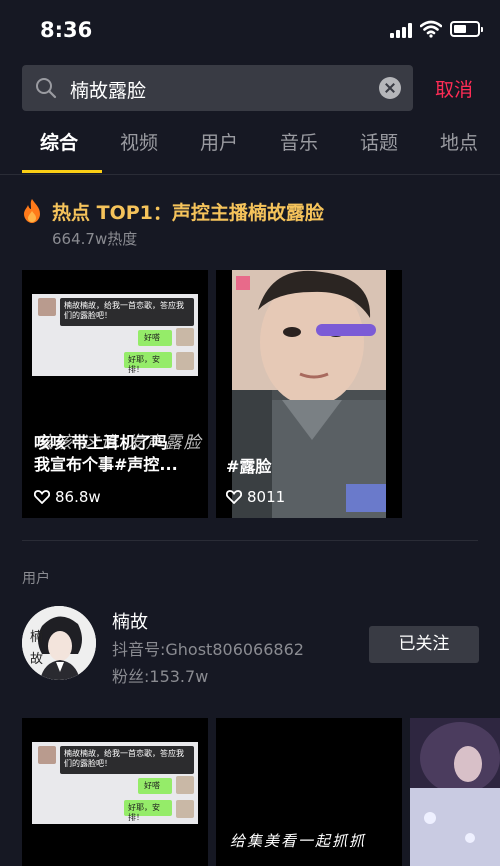  Describe the element at coordinates (62, 171) in the screenshot. I see `active-tab-indicator` at that location.